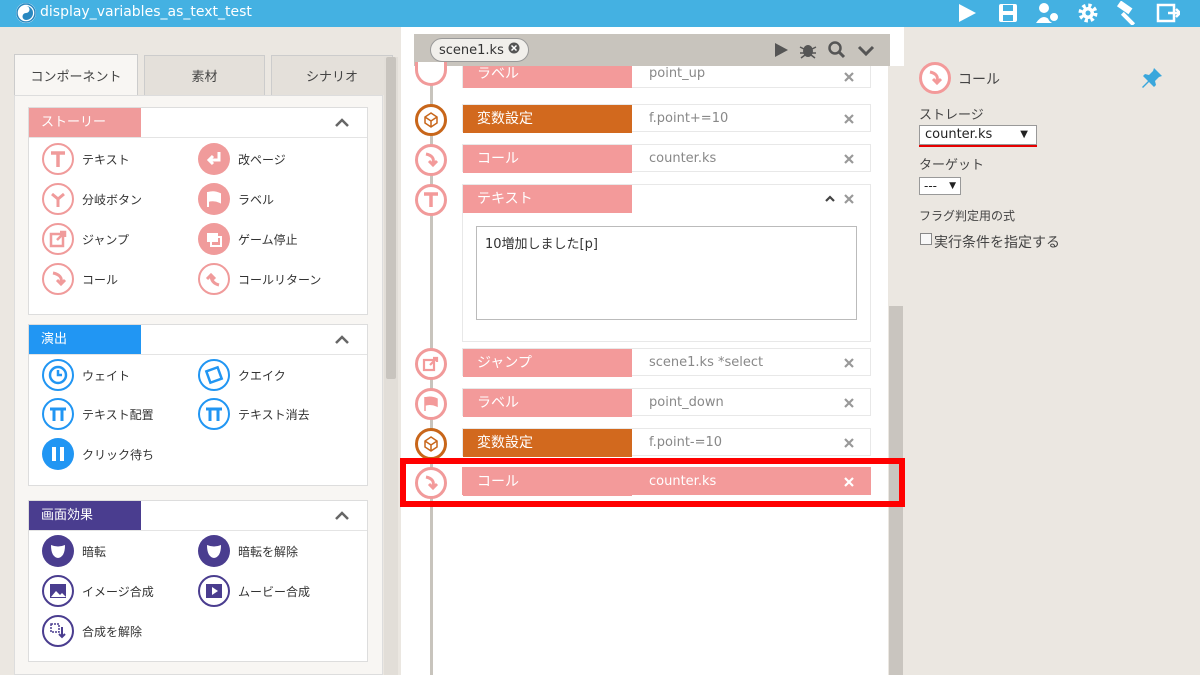 This screenshot has width=1200, height=675. Describe the element at coordinates (331, 77) in the screenshot. I see `tab-scenario-label: シナリオ` at that location.